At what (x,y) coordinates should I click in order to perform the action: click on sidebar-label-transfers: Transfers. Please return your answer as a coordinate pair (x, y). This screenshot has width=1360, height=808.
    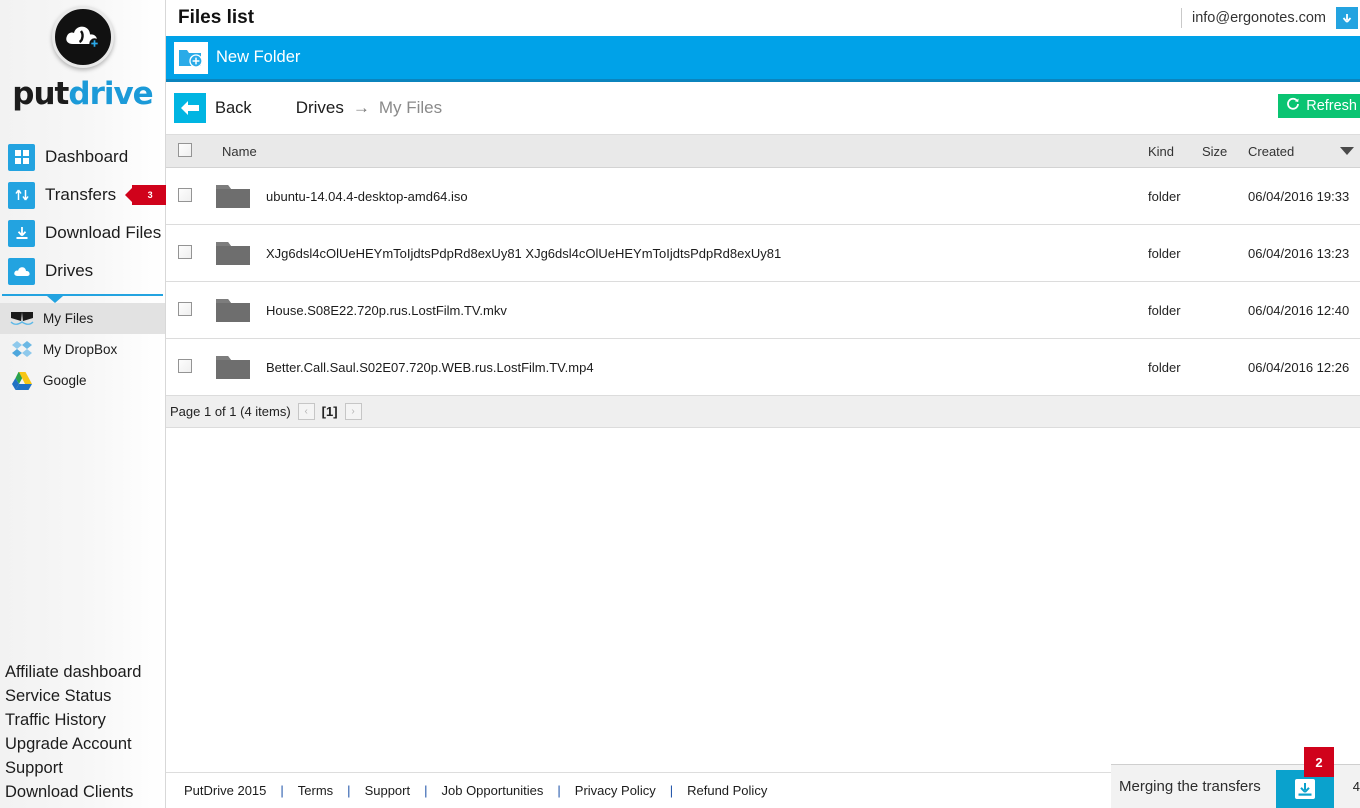
    Looking at the image, I should click on (81, 194).